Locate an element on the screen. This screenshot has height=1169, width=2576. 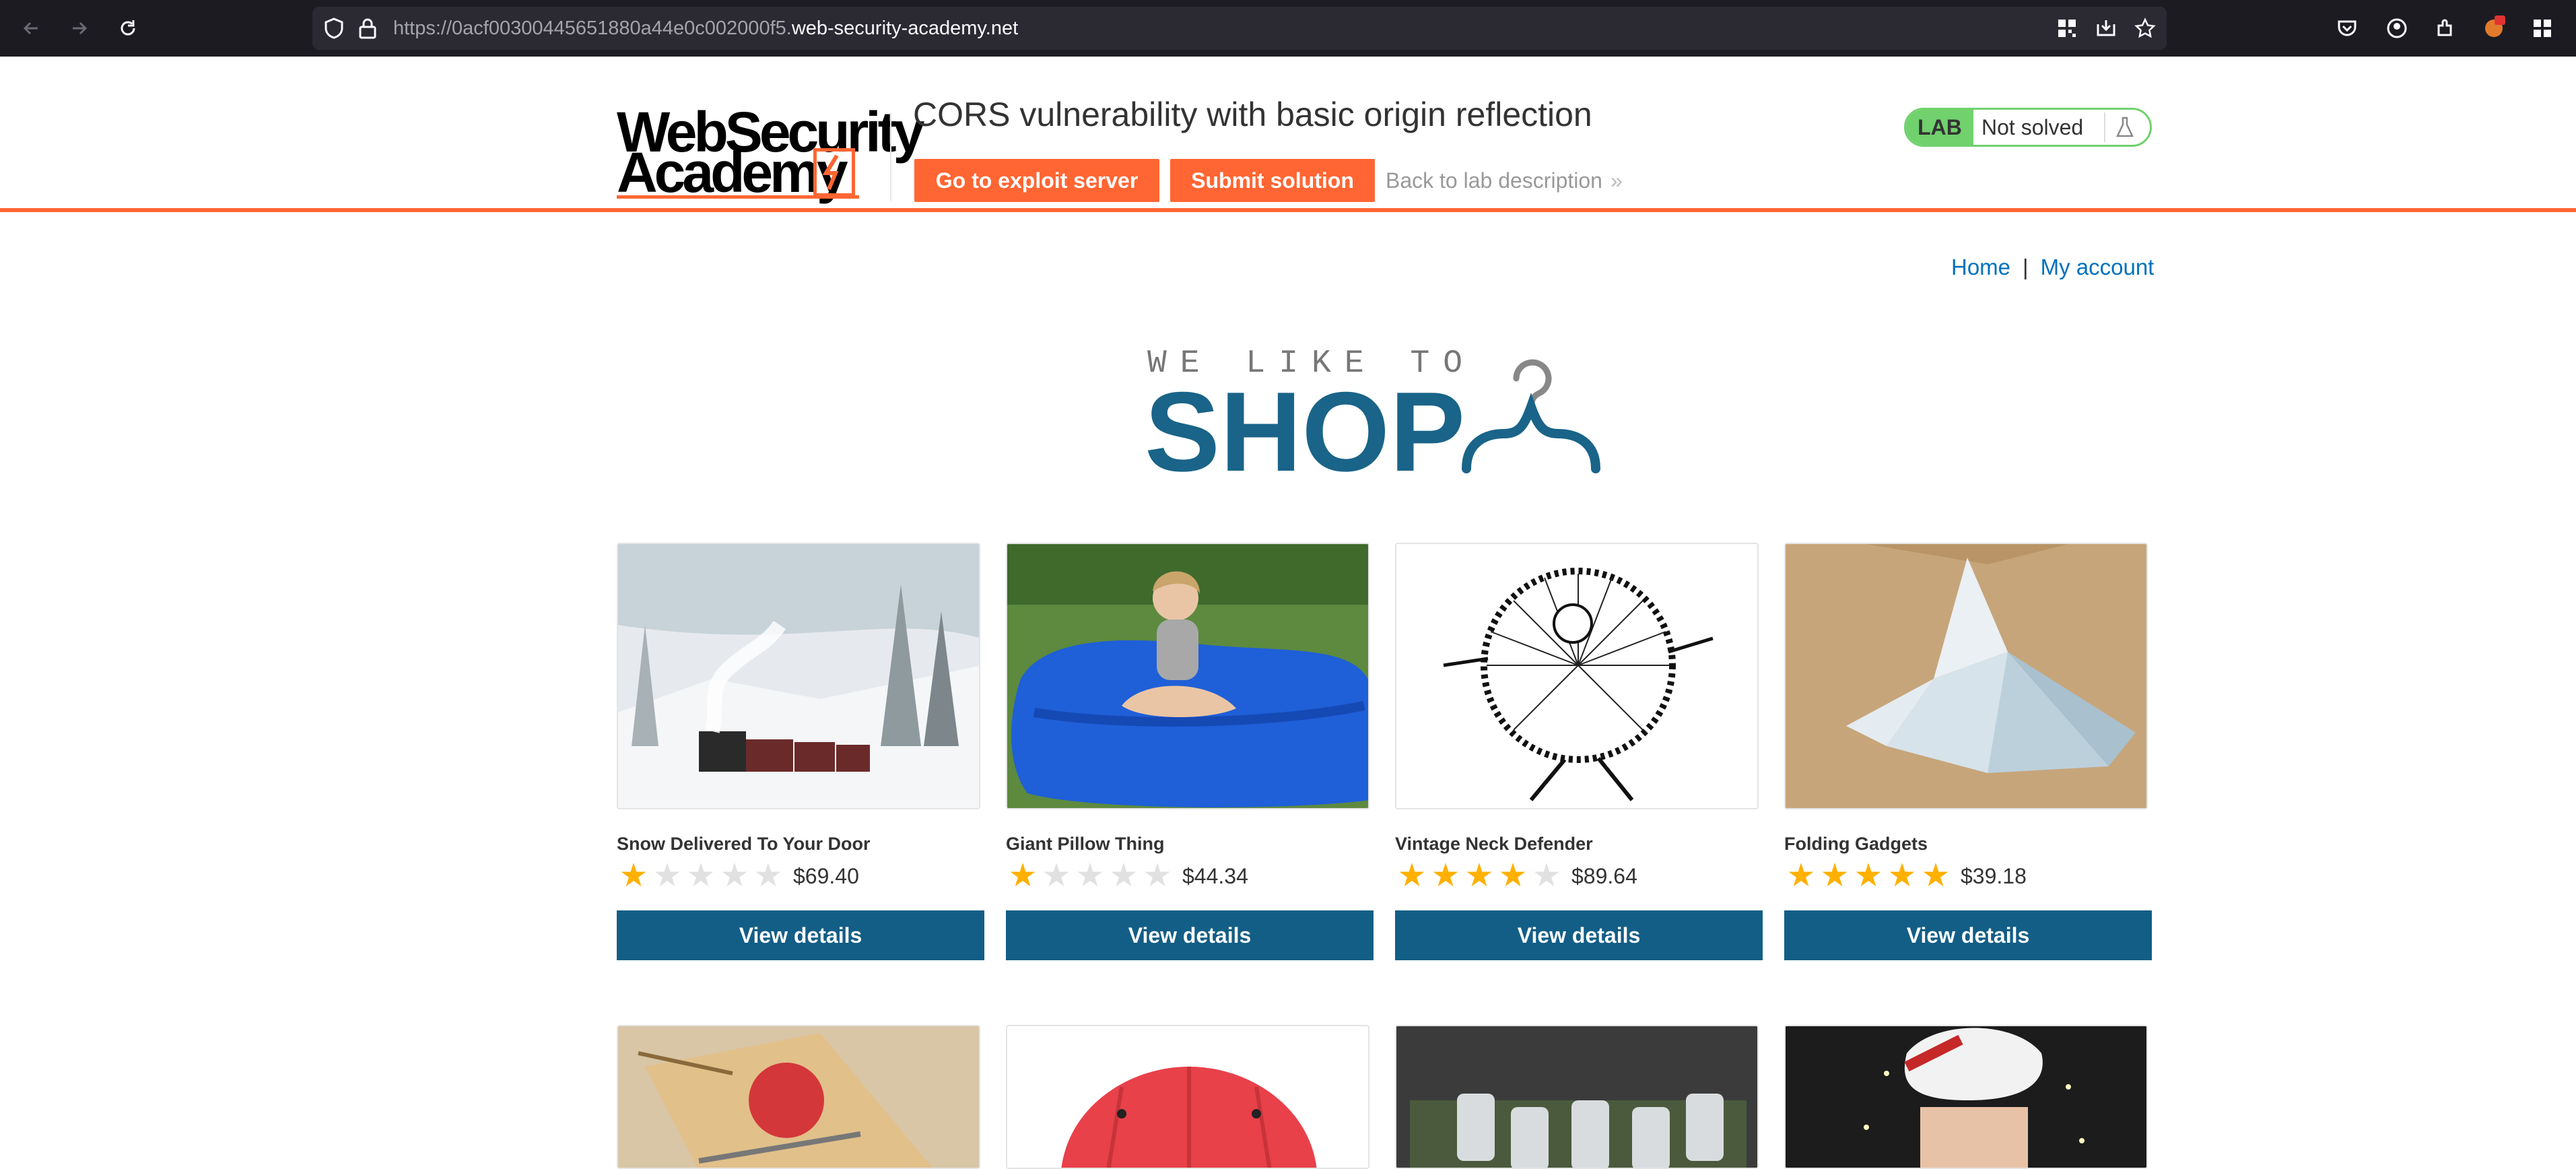
chevron-right-icon: » is located at coordinates (1617, 180).